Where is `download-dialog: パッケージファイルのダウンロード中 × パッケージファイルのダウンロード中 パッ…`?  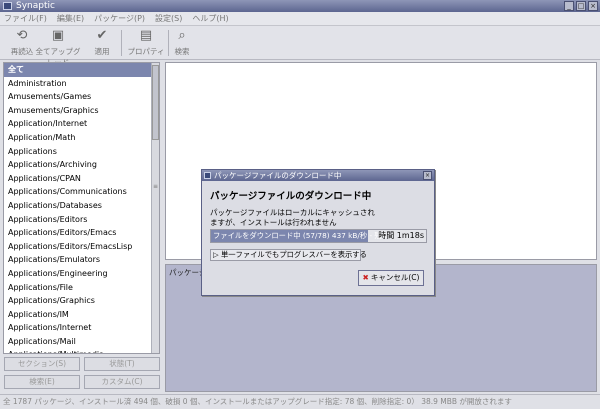 download-dialog: パッケージファイルのダウンロード中 × パッケージファイルのダウンロード中 パッ… is located at coordinates (318, 232).